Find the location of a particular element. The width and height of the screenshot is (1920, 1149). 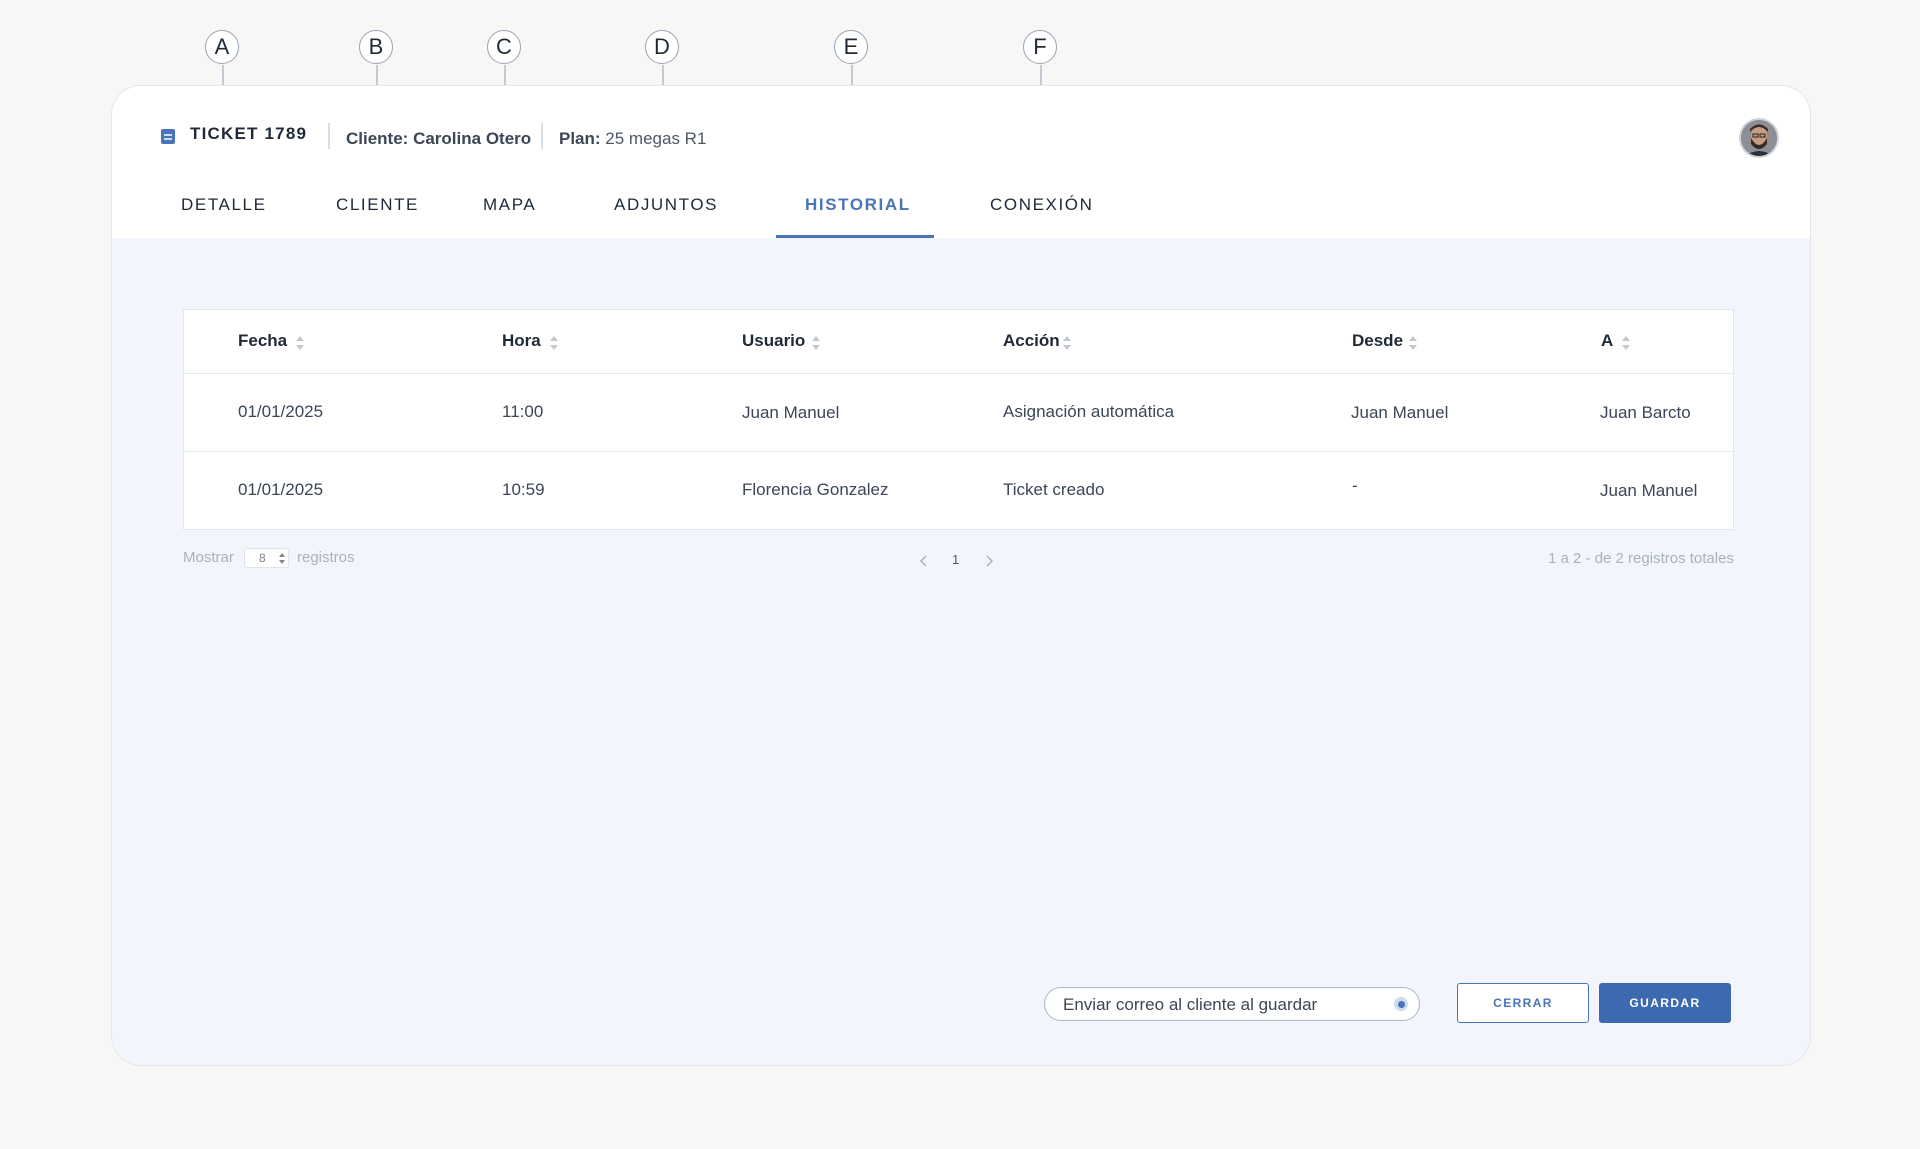

chevron-left-icon is located at coordinates (924, 561).